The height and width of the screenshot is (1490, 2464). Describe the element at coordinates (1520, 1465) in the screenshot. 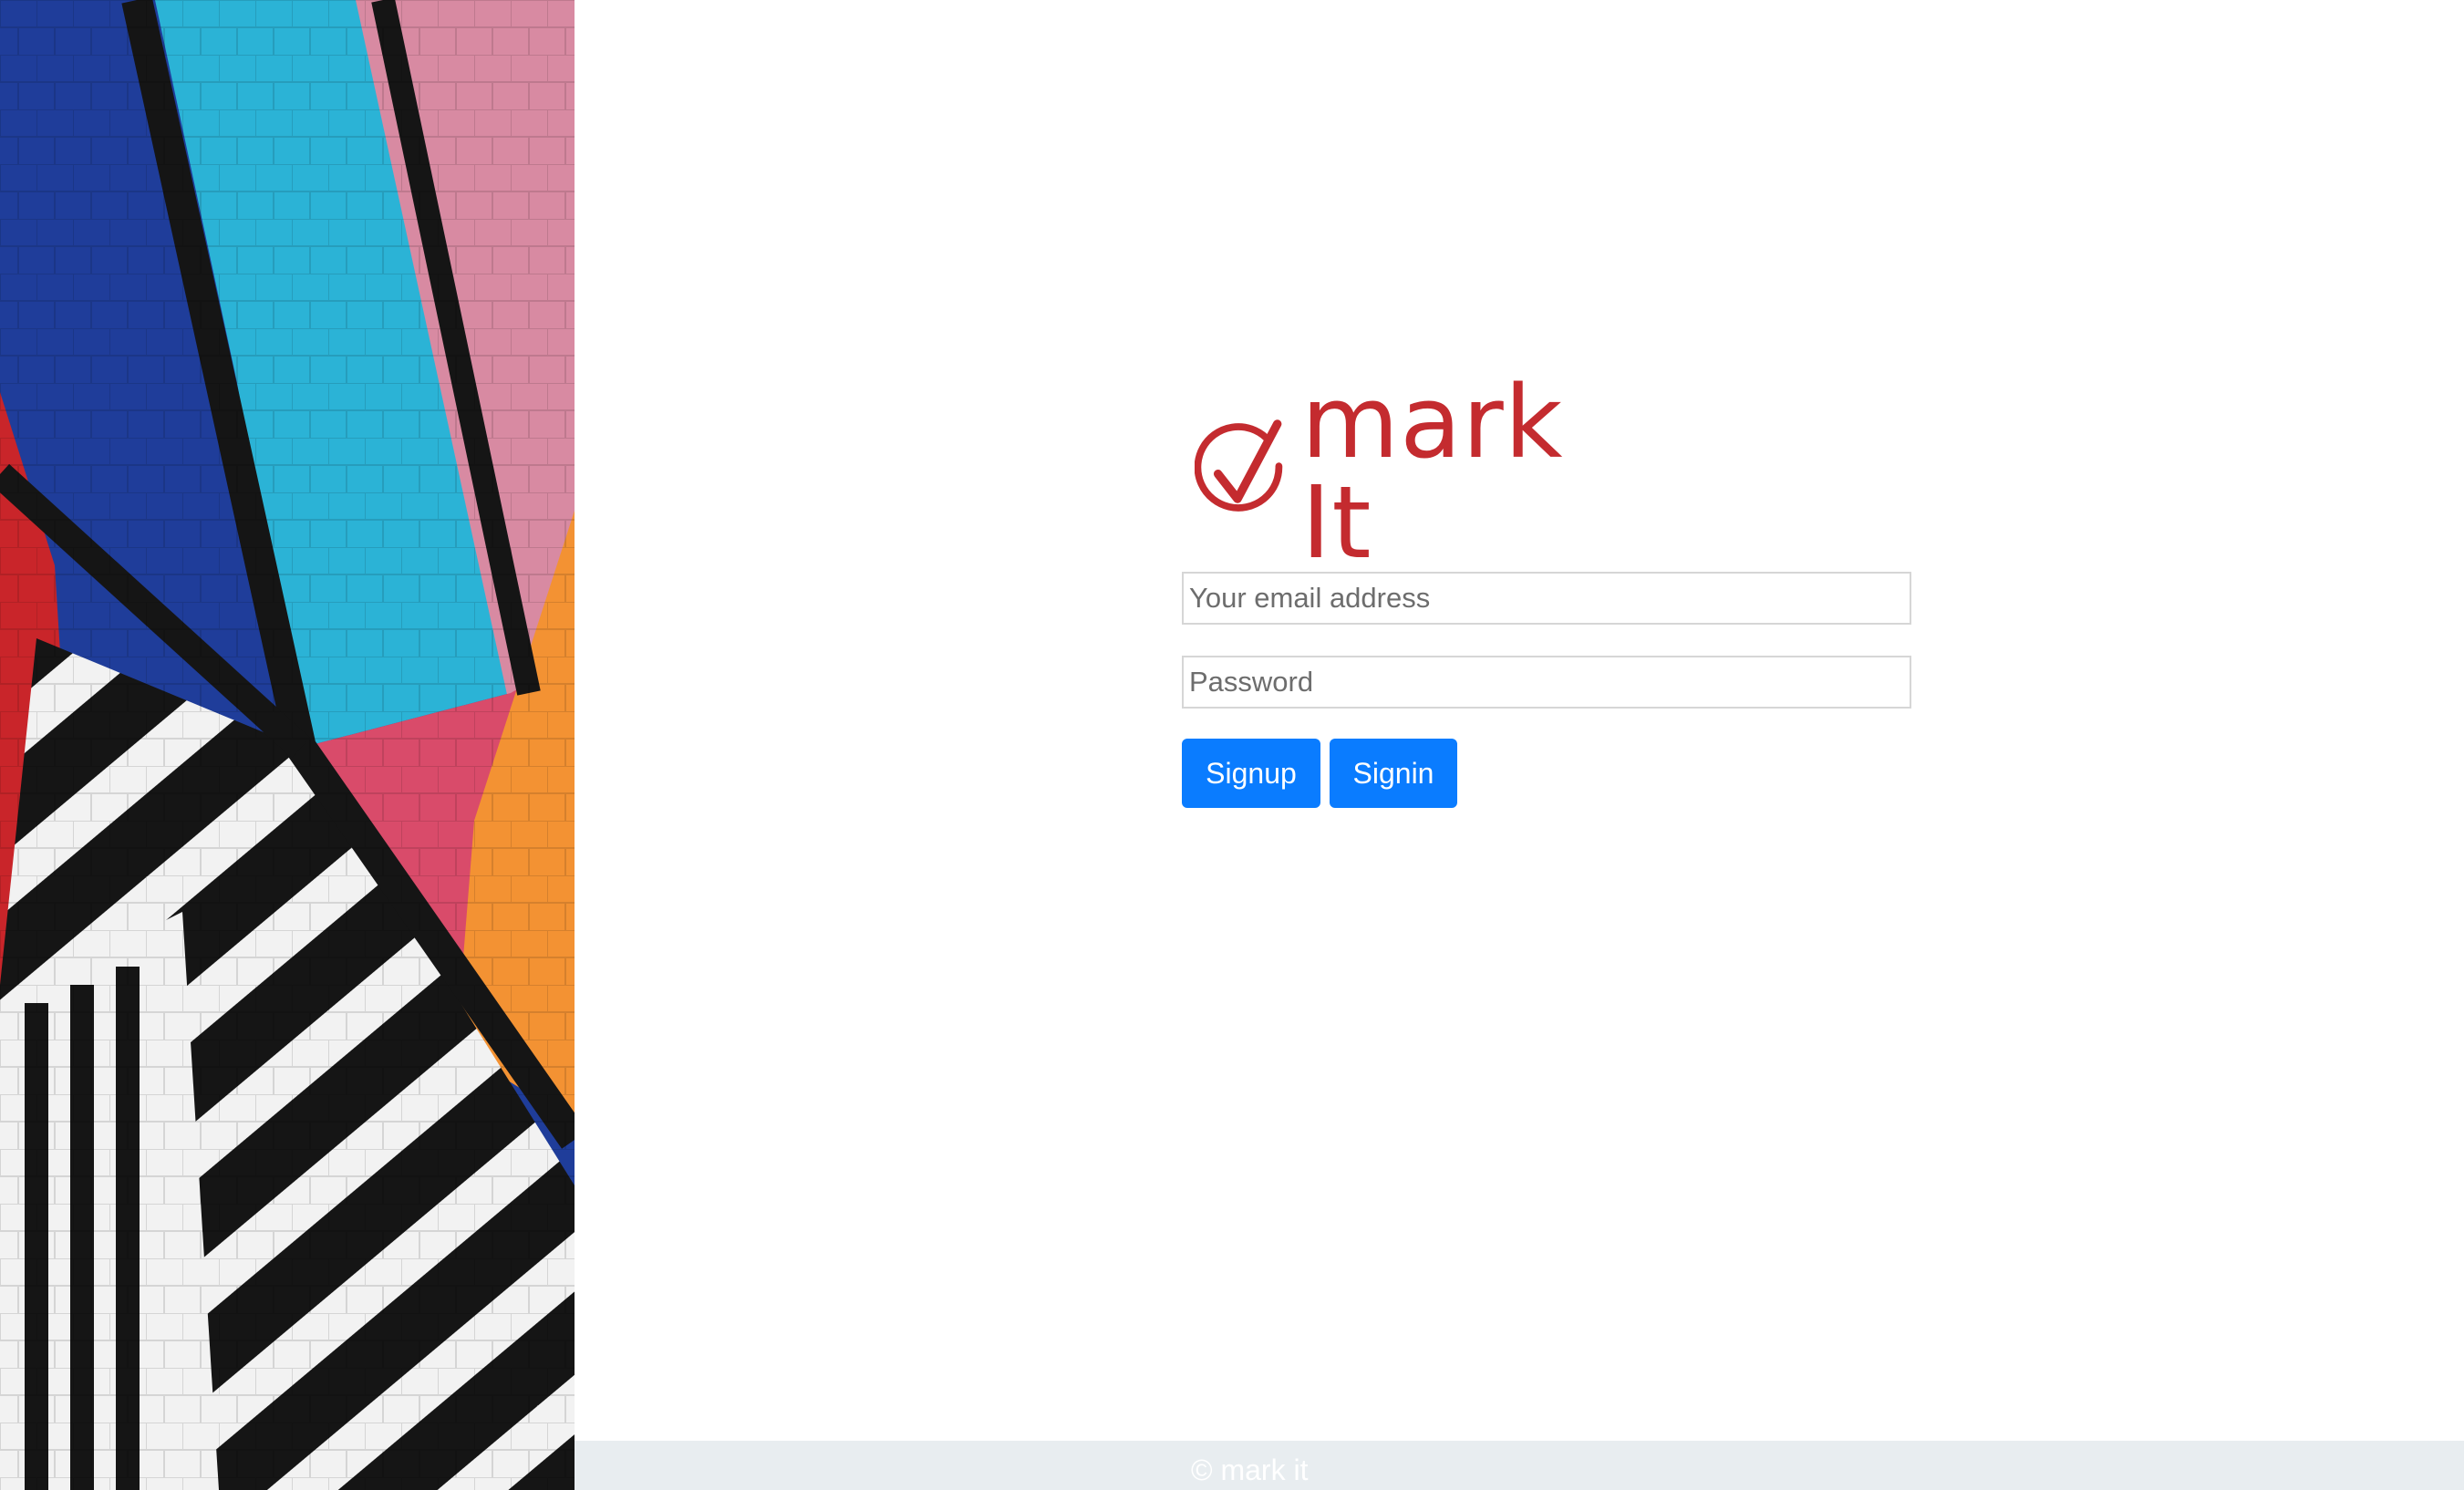

I see `footer: © mark it` at that location.